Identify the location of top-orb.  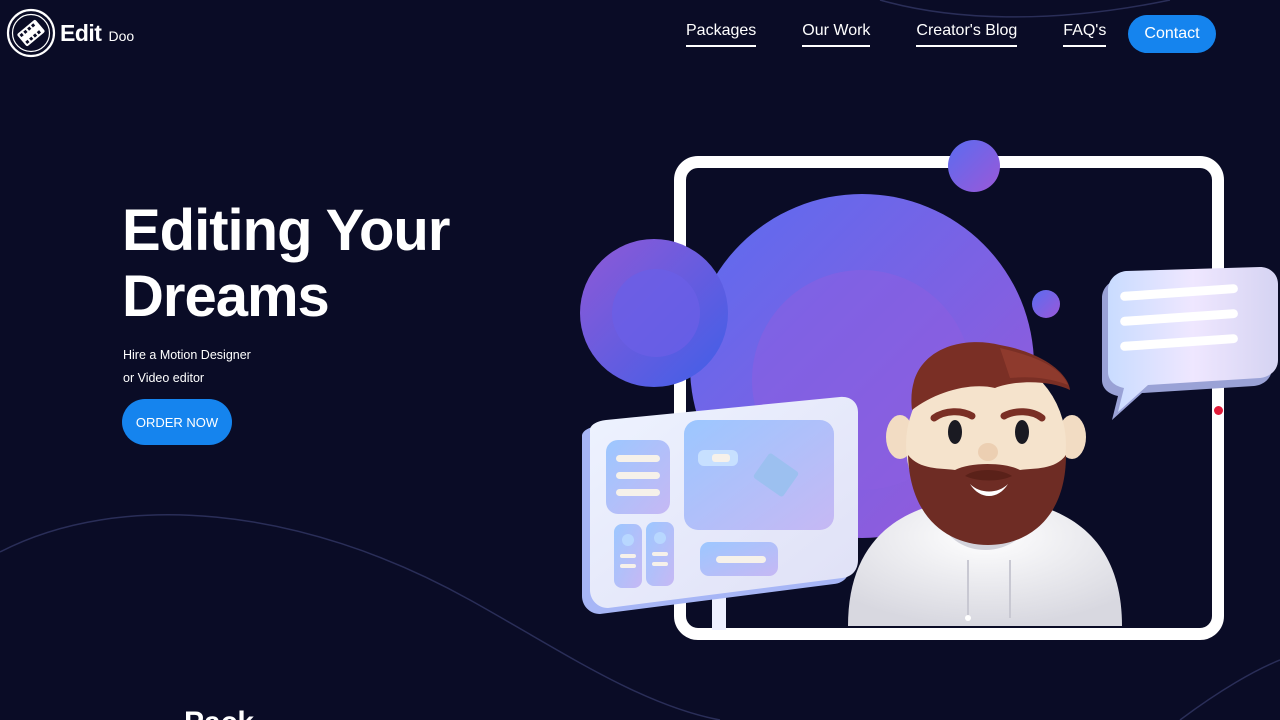
(974, 166).